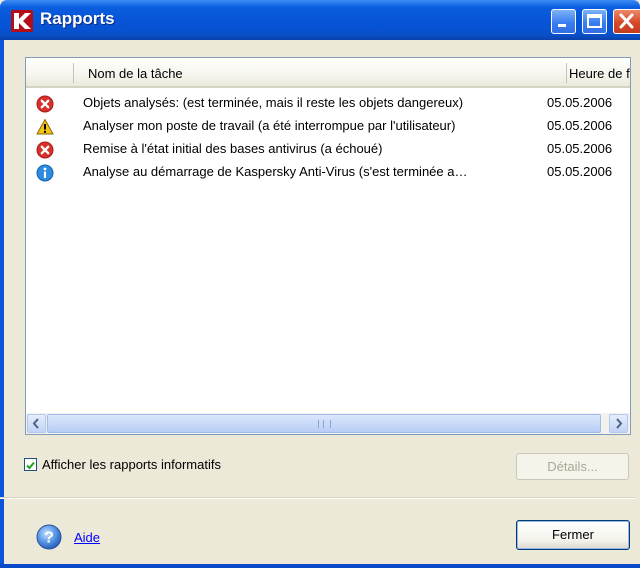 This screenshot has height=568, width=640. What do you see at coordinates (2, 304) in the screenshot?
I see `window-frame-left` at bounding box center [2, 304].